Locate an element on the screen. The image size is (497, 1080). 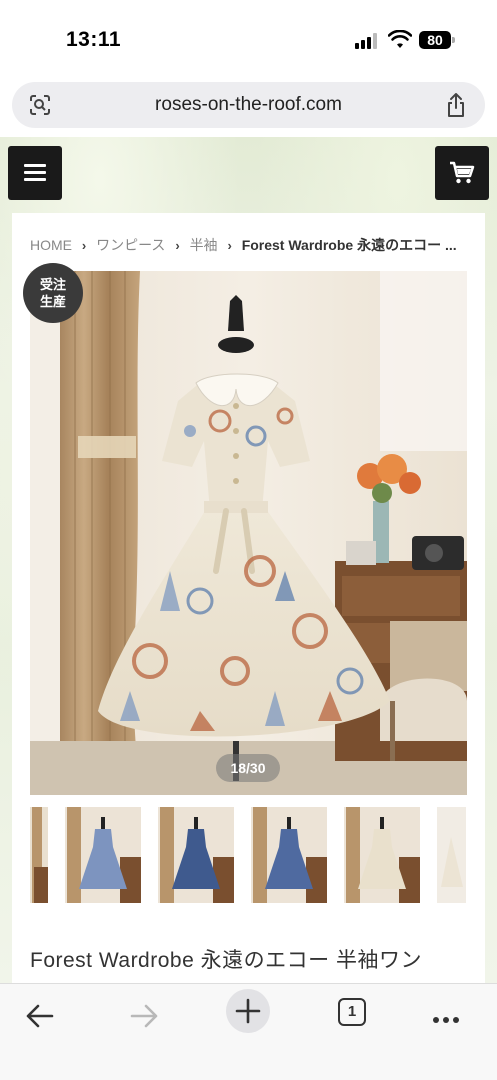
badge-line-2: 生産 is located at coordinates (52, 301).